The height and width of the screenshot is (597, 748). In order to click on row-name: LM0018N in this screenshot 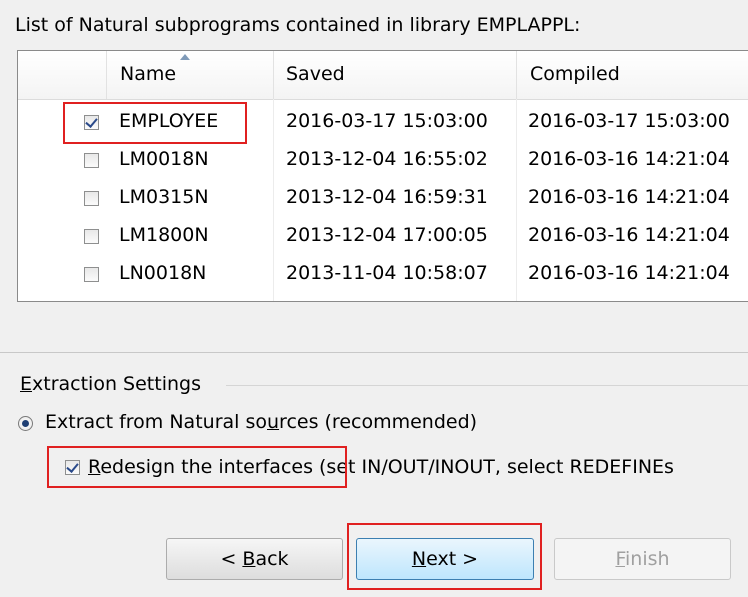, I will do `click(164, 159)`.